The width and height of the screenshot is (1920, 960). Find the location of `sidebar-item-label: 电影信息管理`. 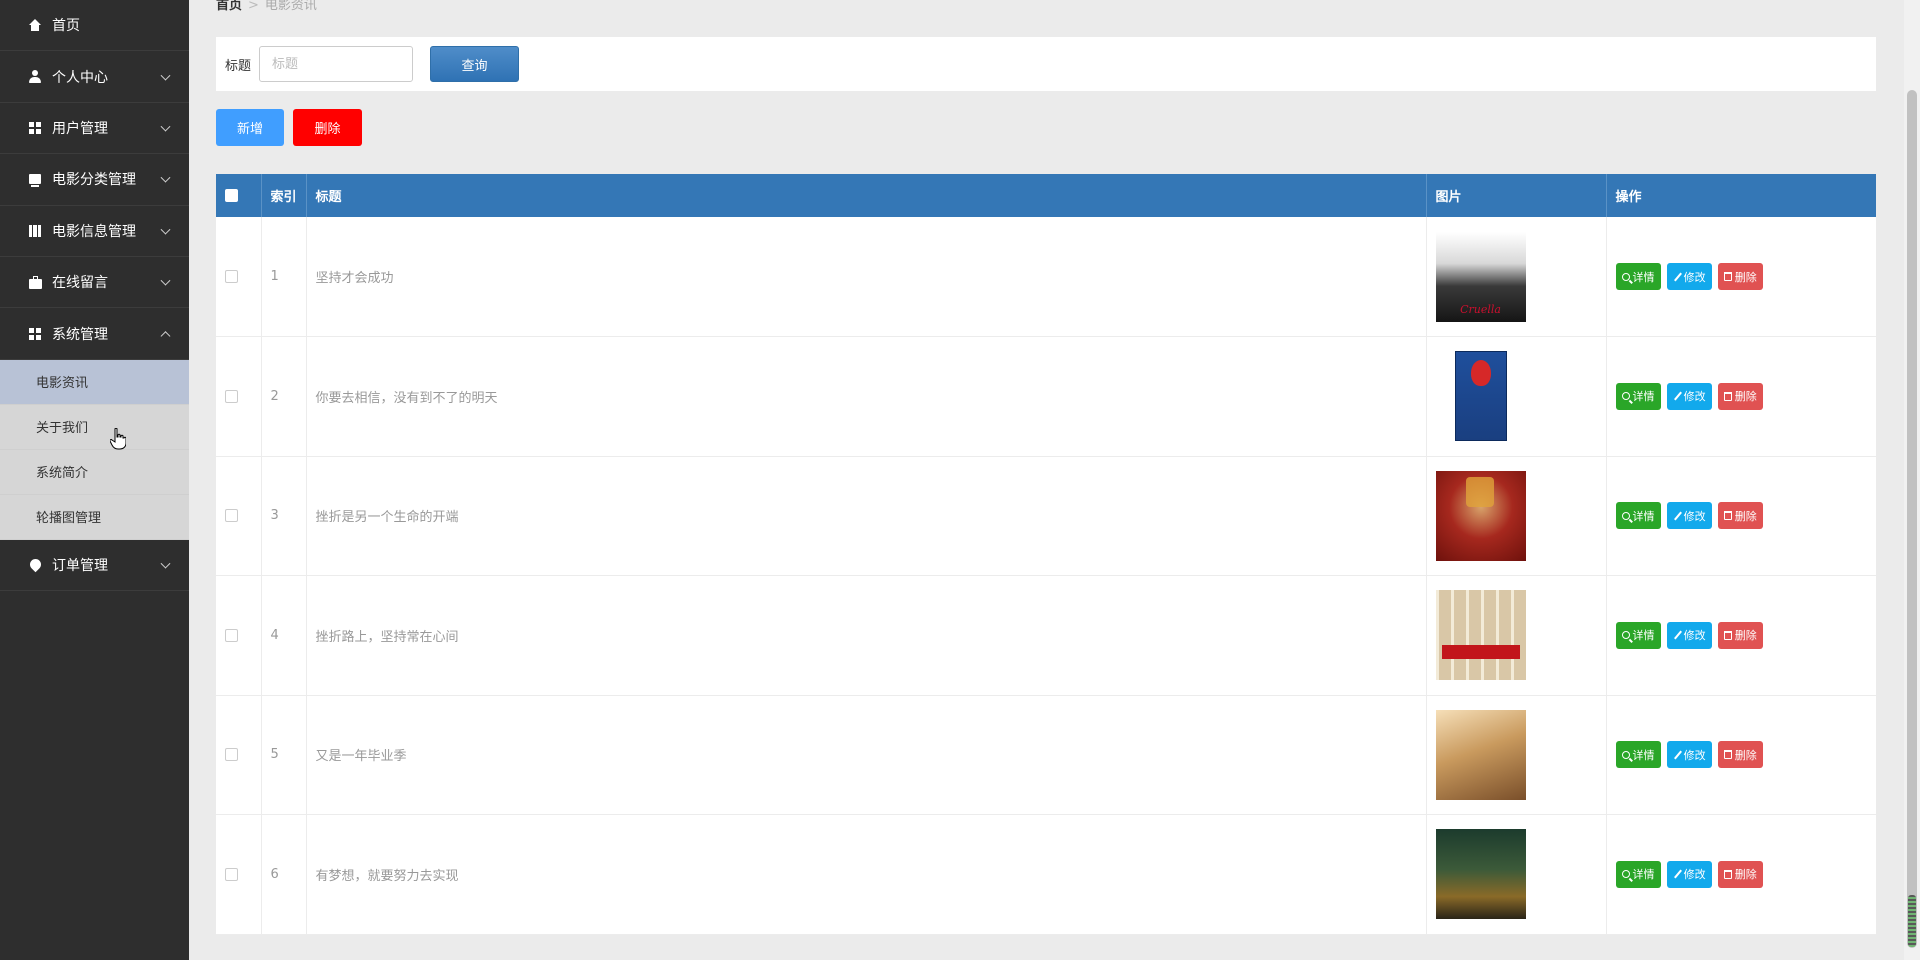

sidebar-item-label: 电影信息管理 is located at coordinates (94, 231).